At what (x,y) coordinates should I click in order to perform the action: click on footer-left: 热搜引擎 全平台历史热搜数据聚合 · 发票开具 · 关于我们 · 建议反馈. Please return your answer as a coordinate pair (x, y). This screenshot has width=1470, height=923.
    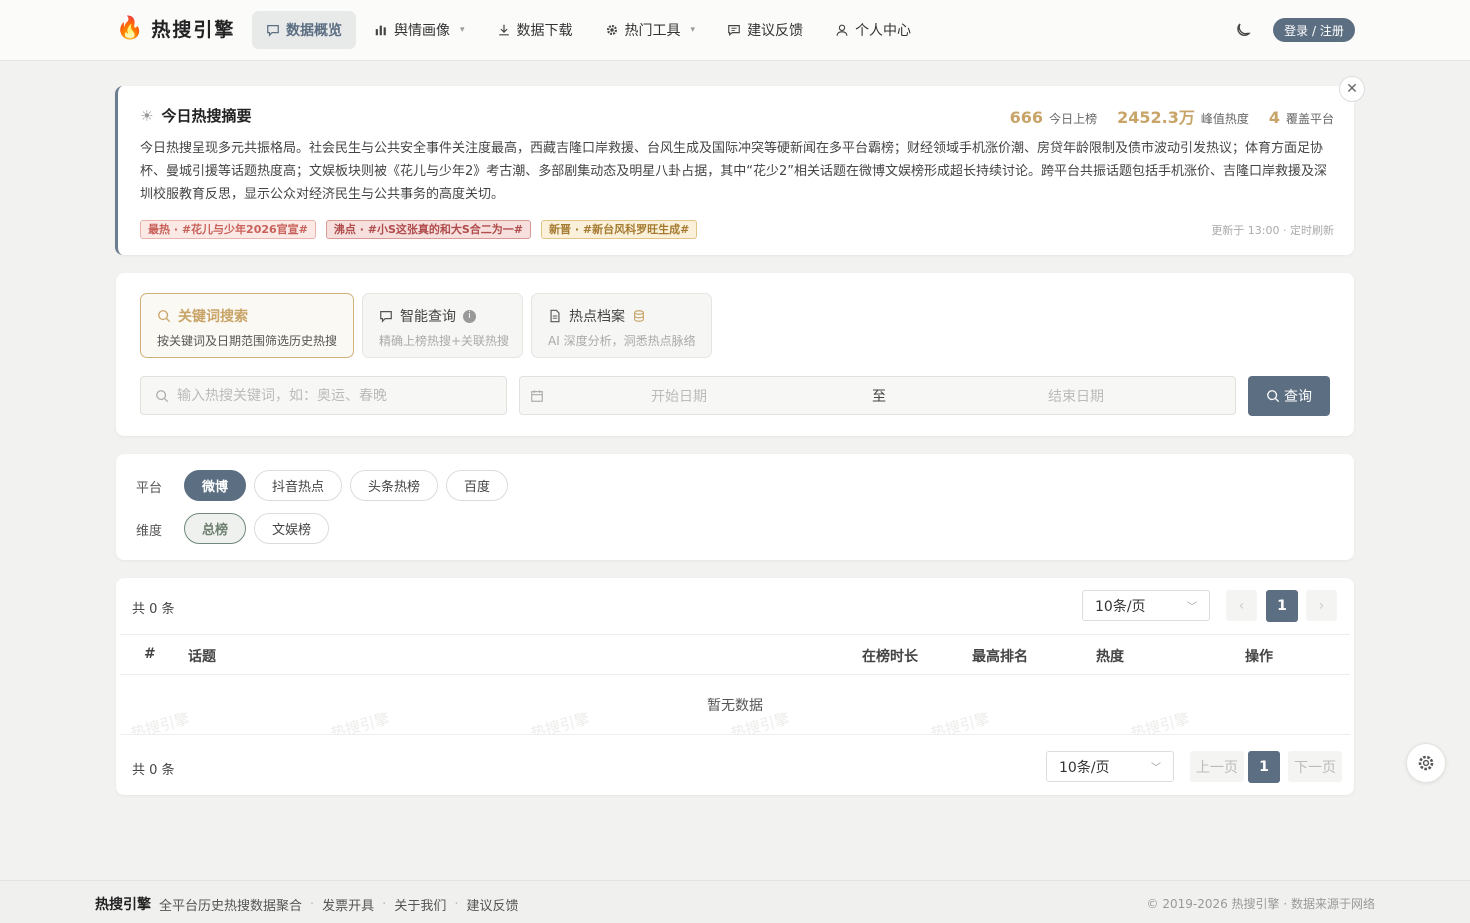
    Looking at the image, I should click on (306, 904).